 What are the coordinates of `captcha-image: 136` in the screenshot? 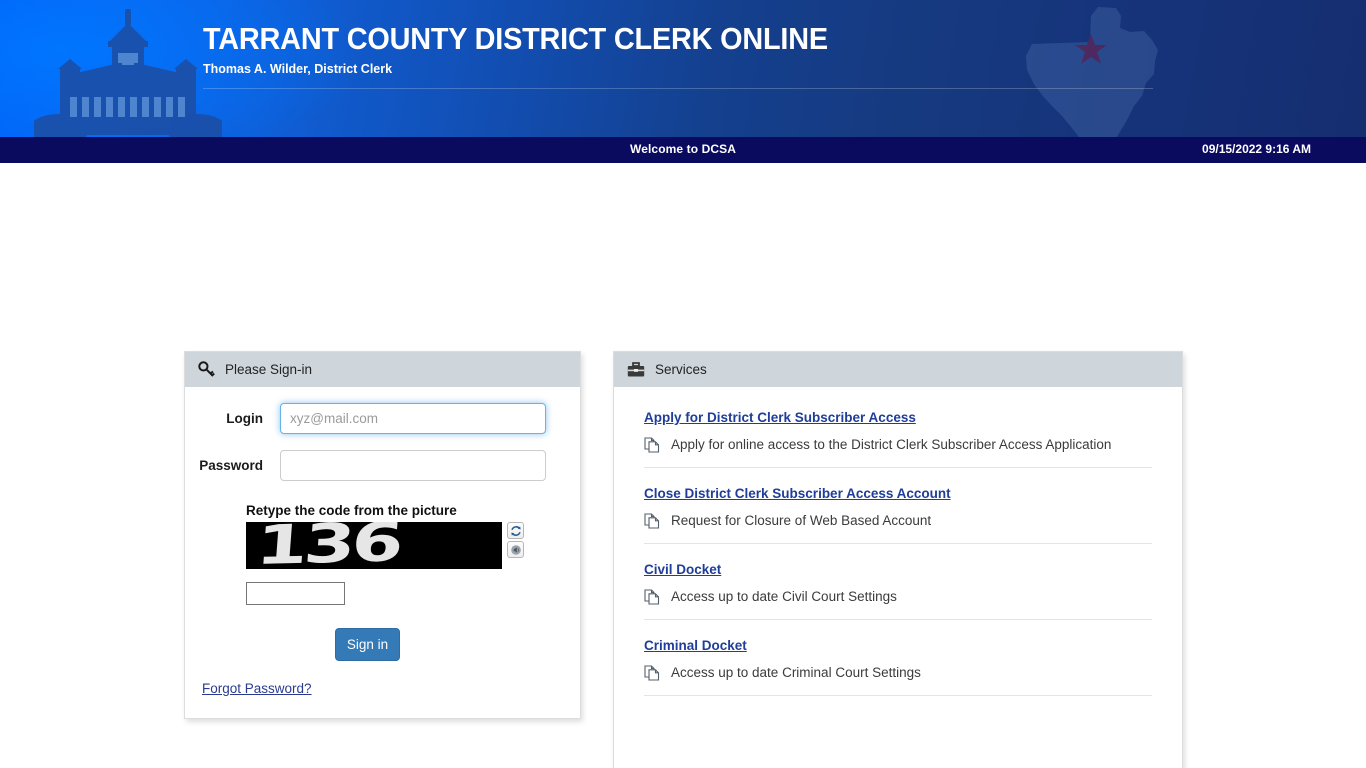 It's located at (374, 545).